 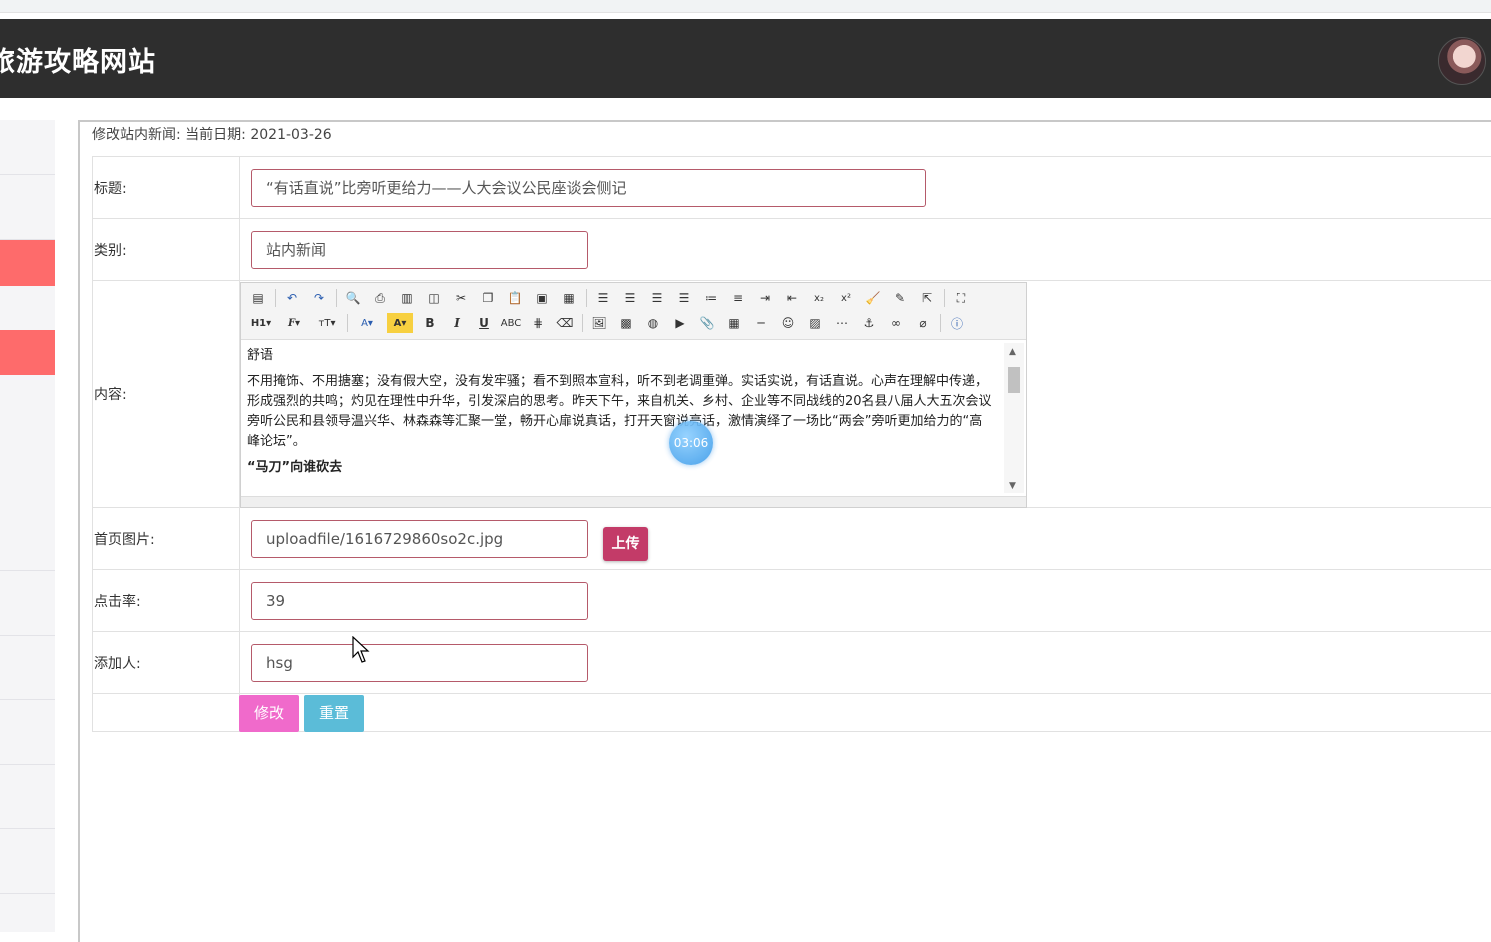 I want to click on page-break-icon: ⋯, so click(x=842, y=323).